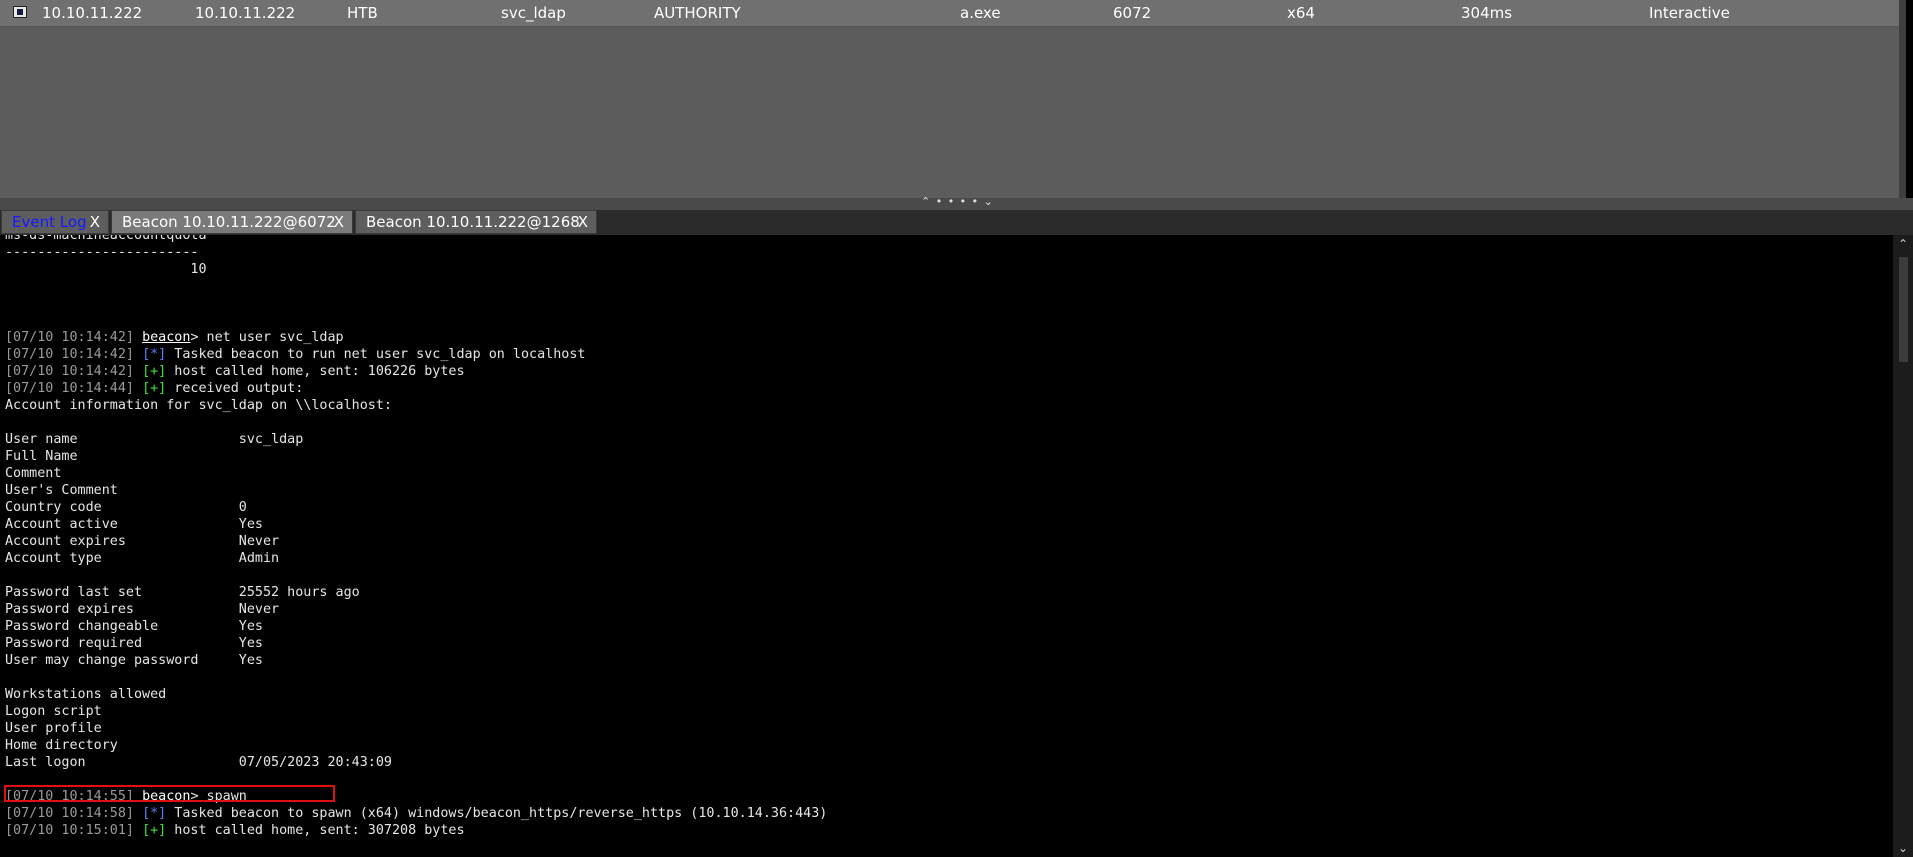  Describe the element at coordinates (69, 830) in the screenshot. I see `timestamp: [07/10 10:15:01]` at that location.